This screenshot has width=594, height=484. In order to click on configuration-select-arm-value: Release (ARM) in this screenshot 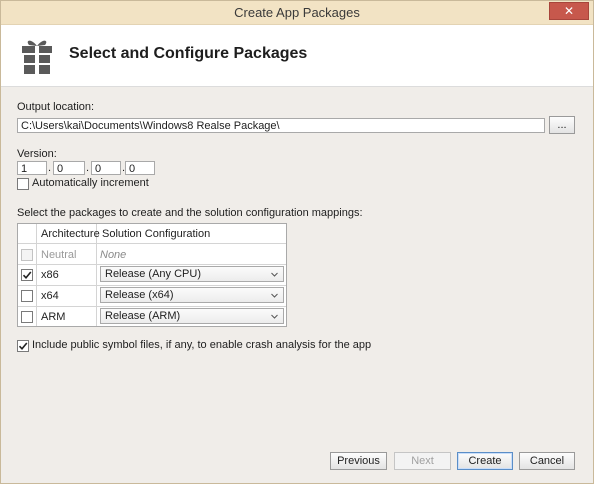, I will do `click(143, 316)`.